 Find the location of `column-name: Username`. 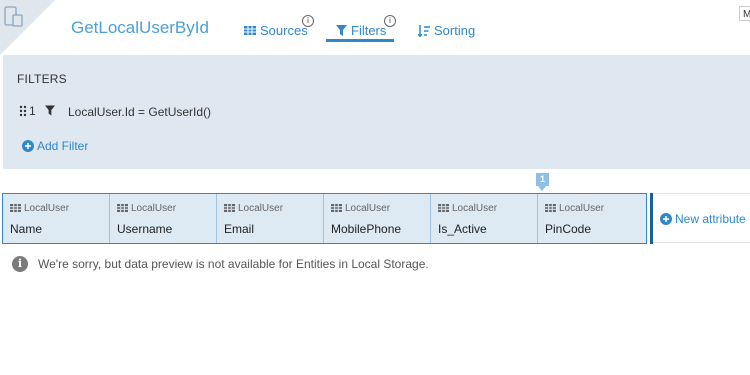

column-name: Username is located at coordinates (145, 229).